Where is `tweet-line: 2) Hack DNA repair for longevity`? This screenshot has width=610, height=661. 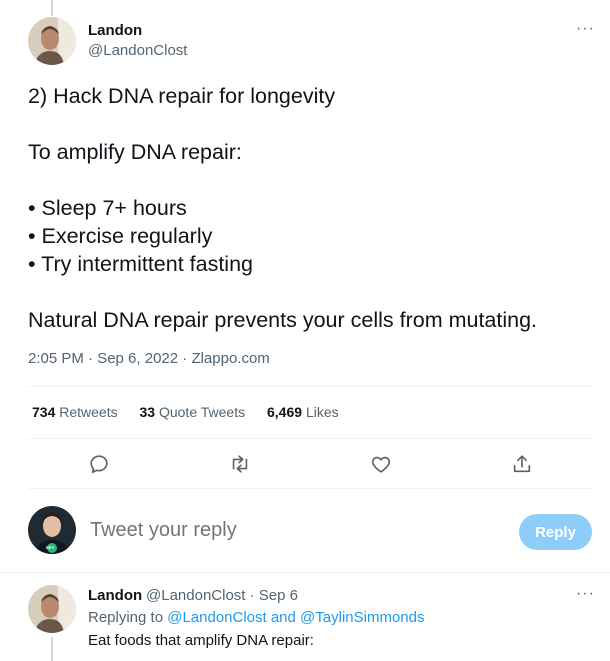
tweet-line: 2) Hack DNA repair for longevity is located at coordinates (182, 96).